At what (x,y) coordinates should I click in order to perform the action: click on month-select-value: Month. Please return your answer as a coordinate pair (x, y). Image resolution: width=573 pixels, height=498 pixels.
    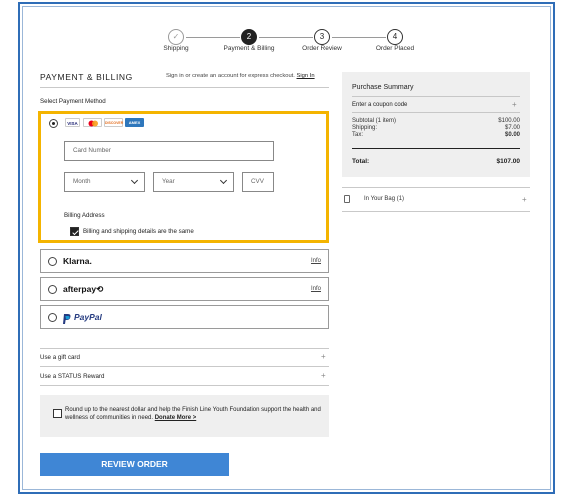
    Looking at the image, I should click on (82, 181).